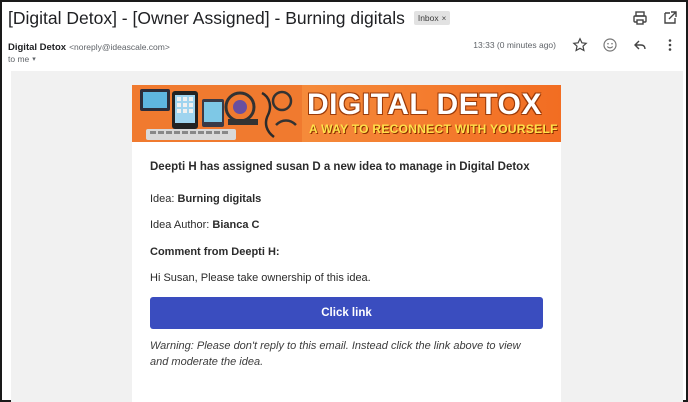 This screenshot has height=402, width=688. I want to click on sender-email: <noreply@ideascale.com>, so click(119, 47).